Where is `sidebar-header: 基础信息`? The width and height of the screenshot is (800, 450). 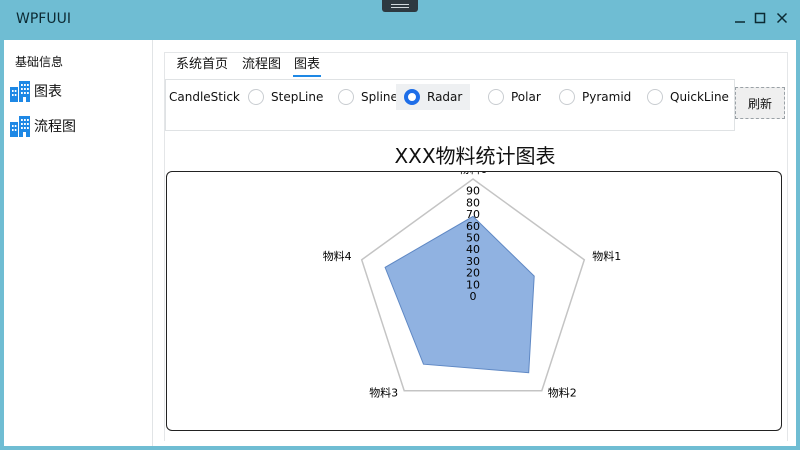
sidebar-header: 基础信息 is located at coordinates (39, 62).